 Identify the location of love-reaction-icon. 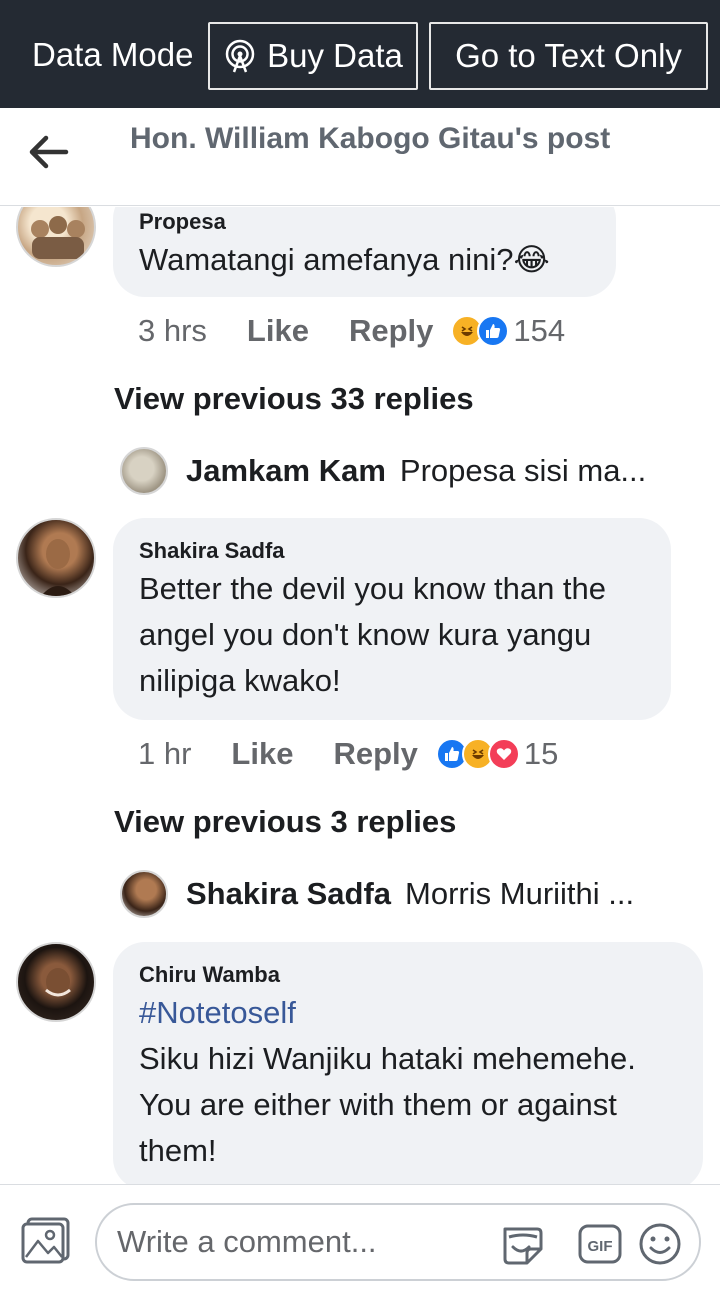
(503, 754).